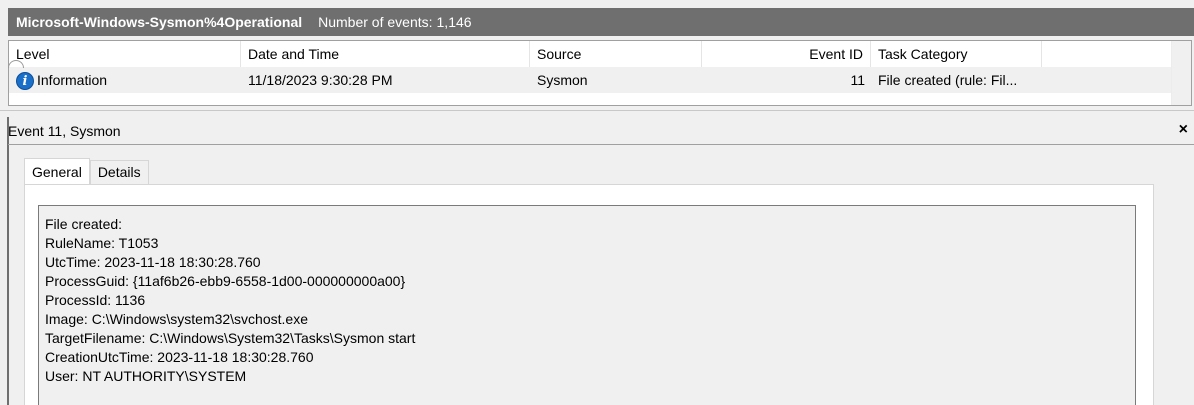 The height and width of the screenshot is (405, 1194). What do you see at coordinates (786, 54) in the screenshot?
I see `column-header-event-id: Event ID` at bounding box center [786, 54].